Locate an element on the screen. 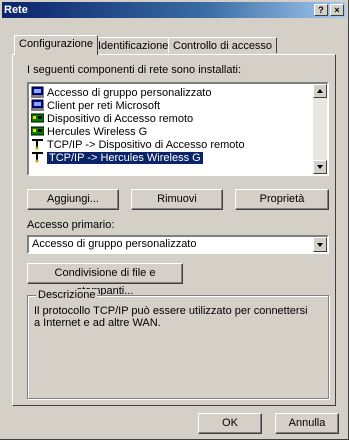  list-item-selected: TCP/IP -> Hercules Wireless G is located at coordinates (117, 157).